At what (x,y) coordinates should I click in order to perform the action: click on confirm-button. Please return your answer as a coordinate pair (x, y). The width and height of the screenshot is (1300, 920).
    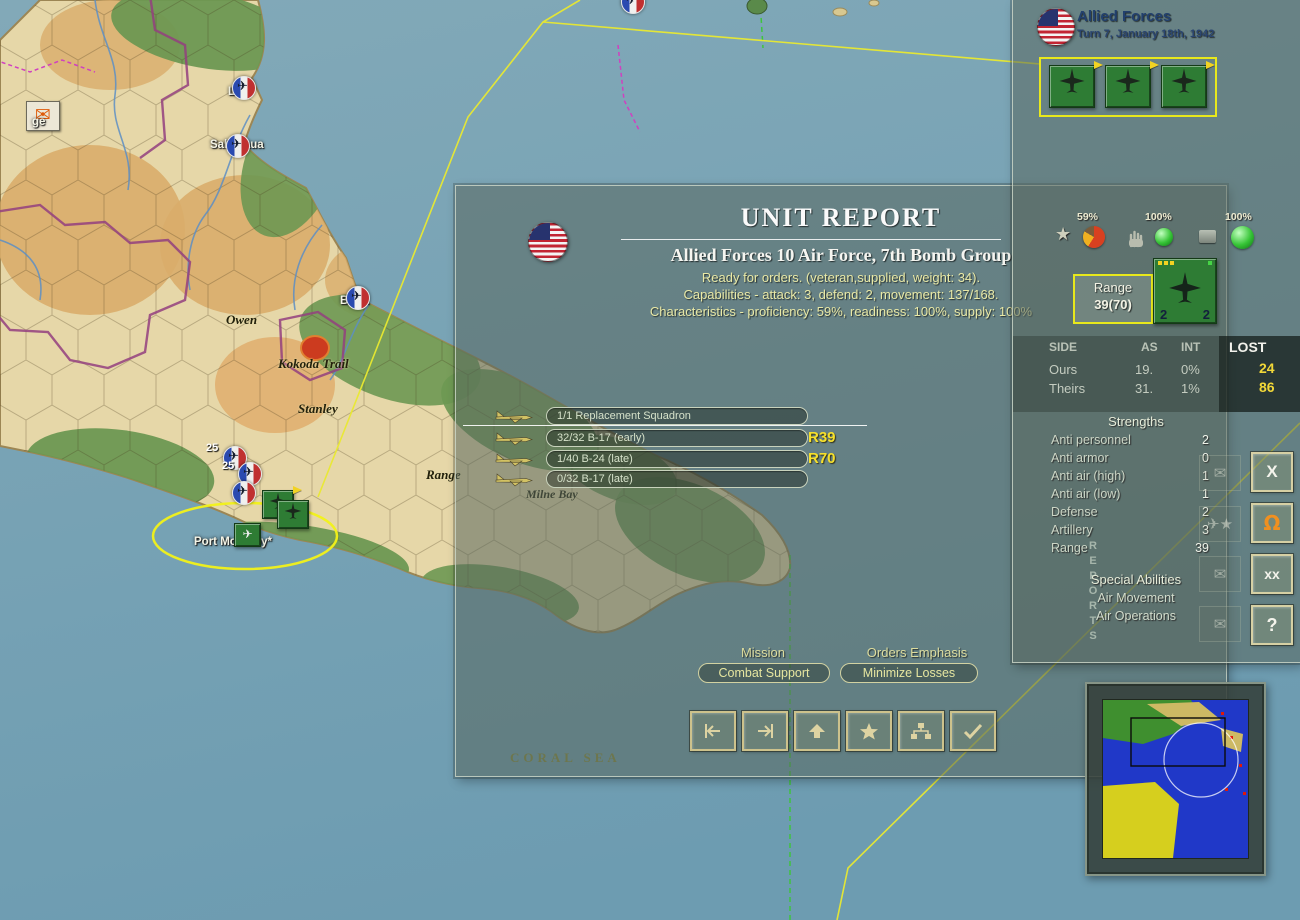
    Looking at the image, I should click on (973, 731).